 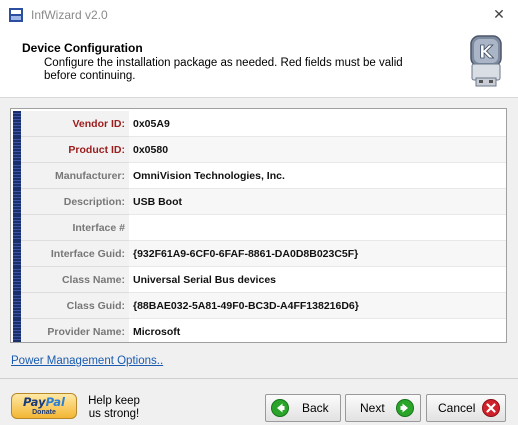 What do you see at coordinates (499, 14) in the screenshot?
I see `close-icon: ✕` at bounding box center [499, 14].